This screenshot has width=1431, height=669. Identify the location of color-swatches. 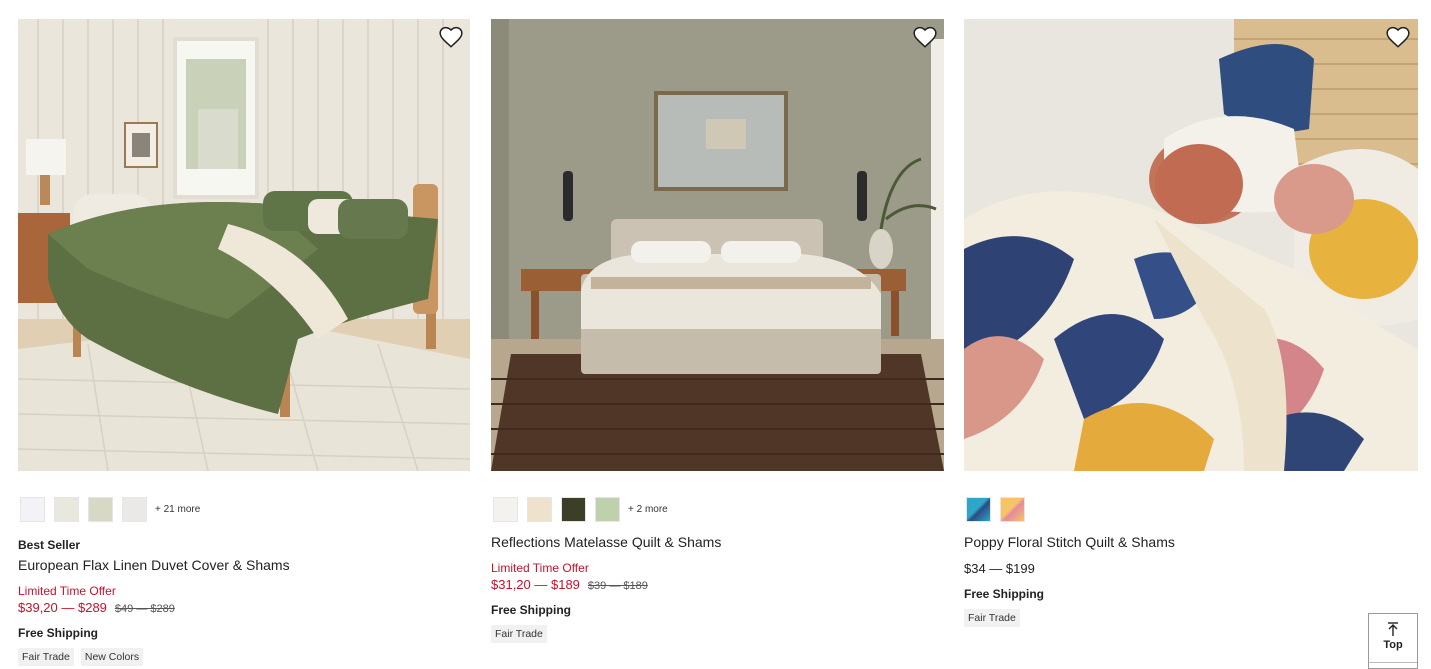
(1000, 509).